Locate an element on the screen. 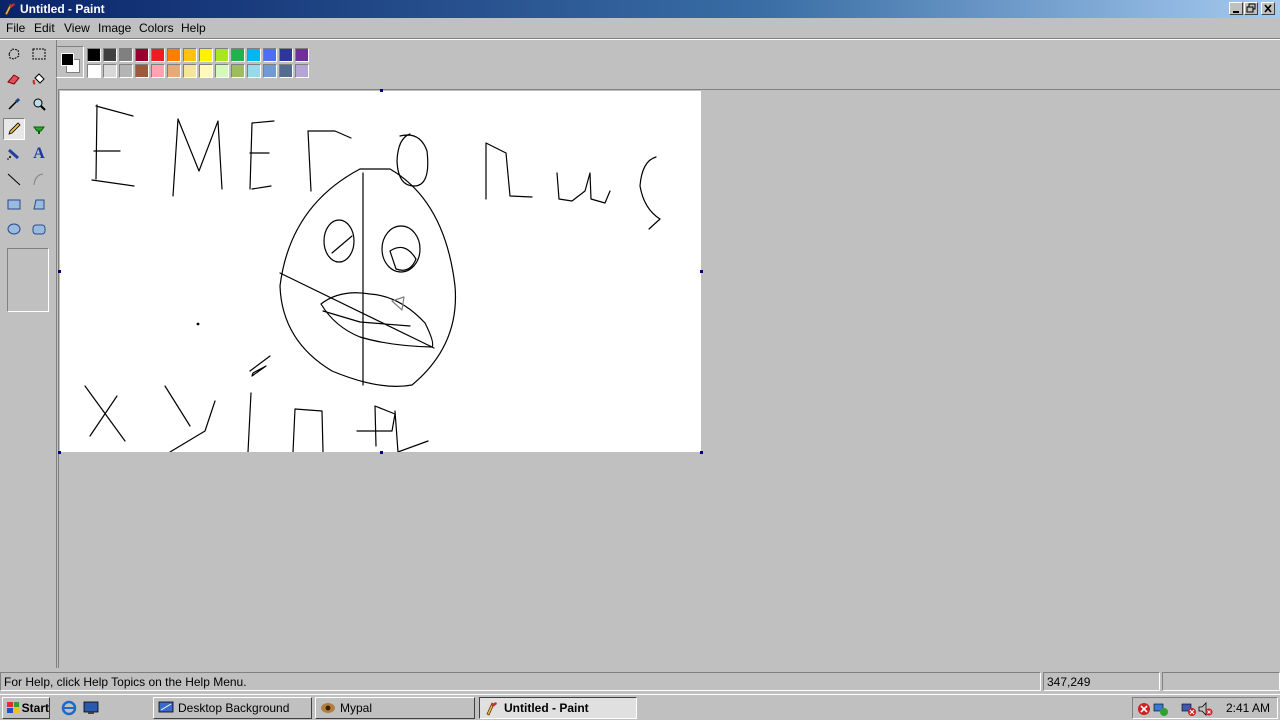 Image resolution: width=1280 pixels, height=720 pixels. tool-text: A is located at coordinates (39, 154).